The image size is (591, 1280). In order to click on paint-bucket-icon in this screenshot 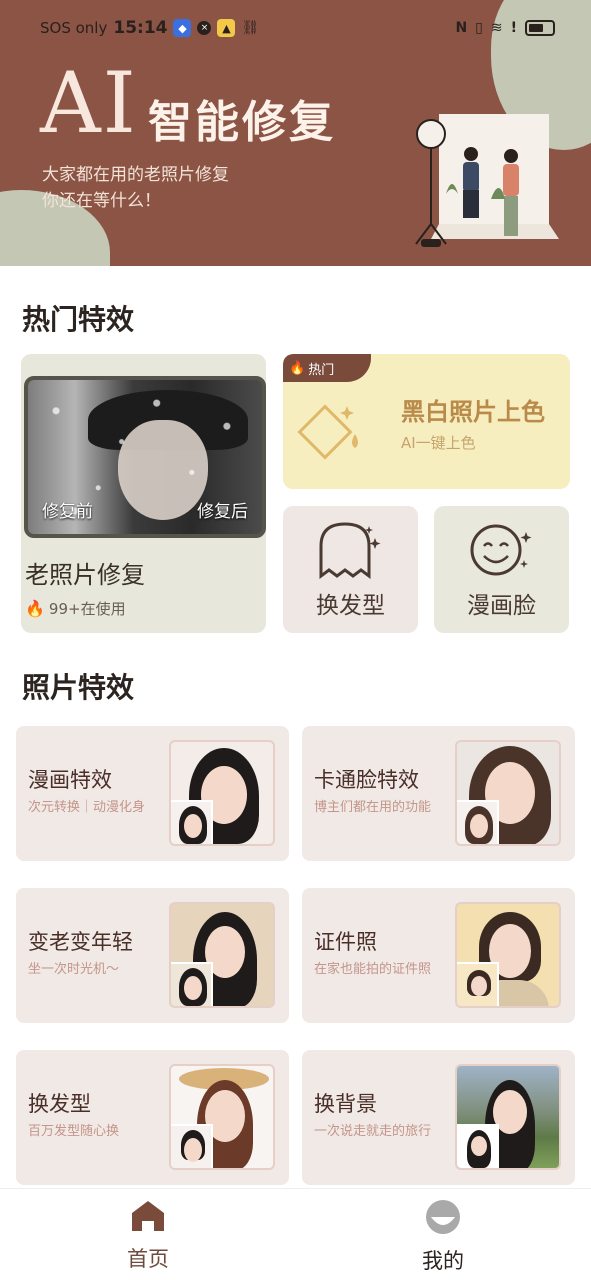, I will do `click(327, 432)`.